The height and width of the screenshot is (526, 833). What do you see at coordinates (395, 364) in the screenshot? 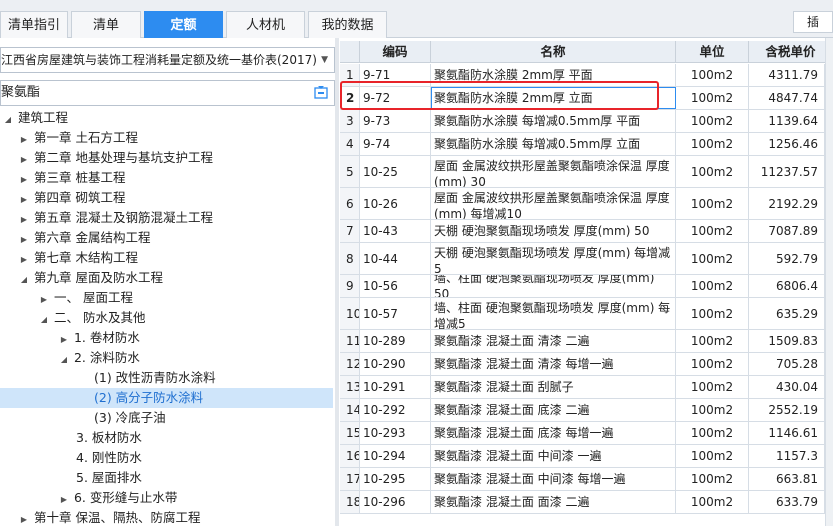
I see `cell-code: 10-290` at bounding box center [395, 364].